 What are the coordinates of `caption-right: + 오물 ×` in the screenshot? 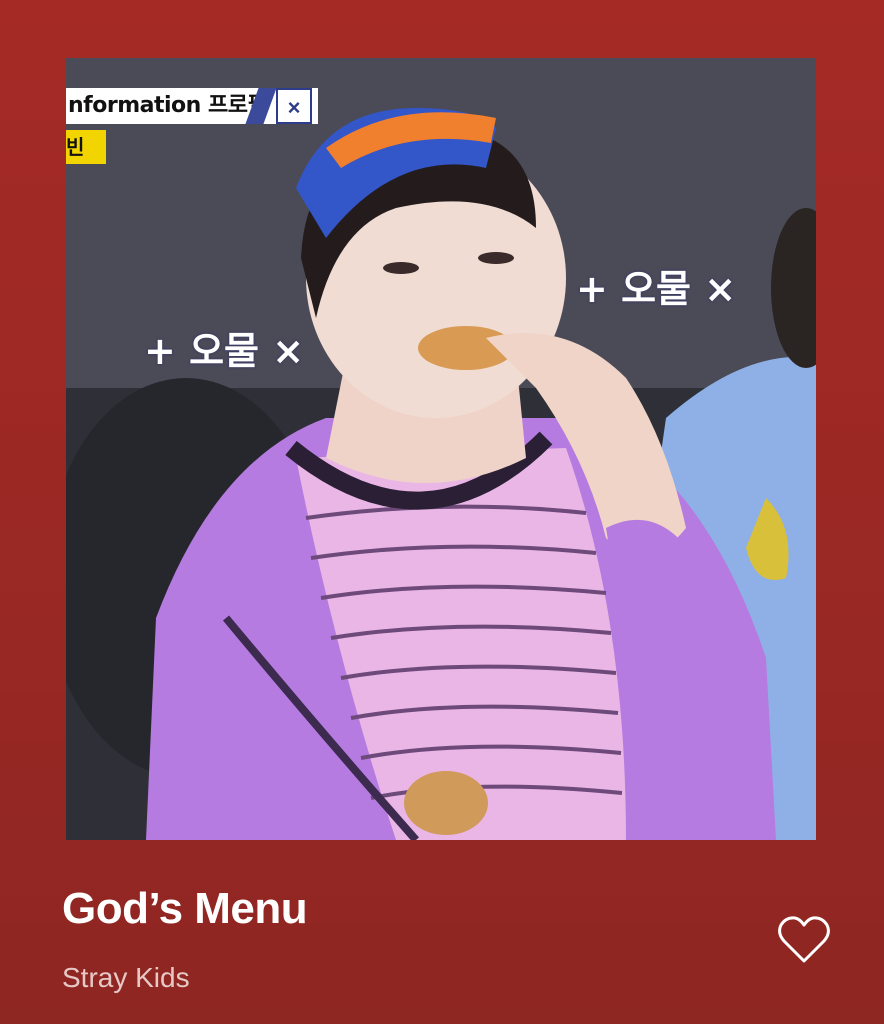 It's located at (656, 289).